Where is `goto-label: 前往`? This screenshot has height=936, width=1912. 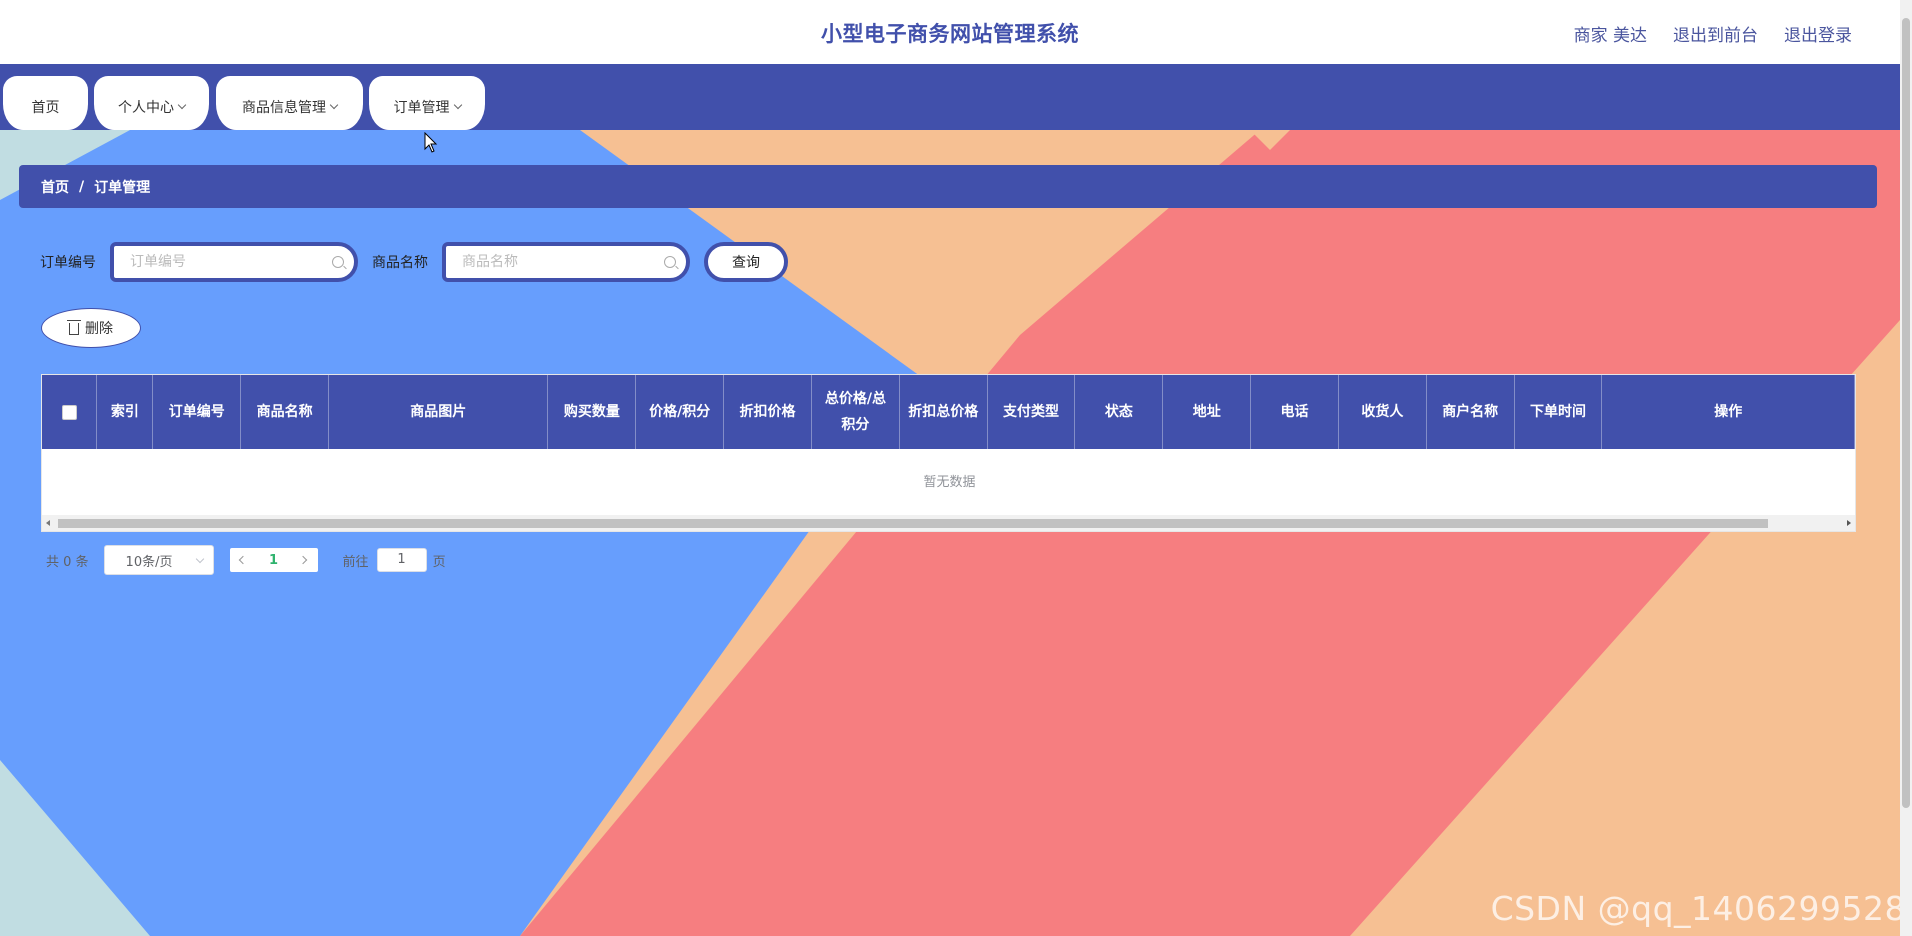 goto-label: 前往 is located at coordinates (355, 562).